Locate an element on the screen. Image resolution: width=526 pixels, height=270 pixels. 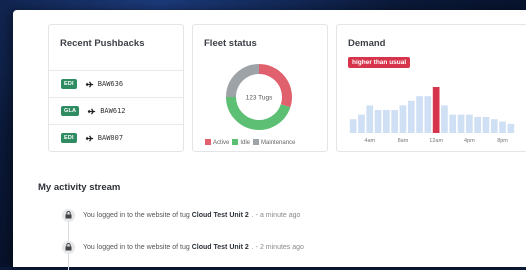
donut-slice-maintenance is located at coordinates (243, 81).